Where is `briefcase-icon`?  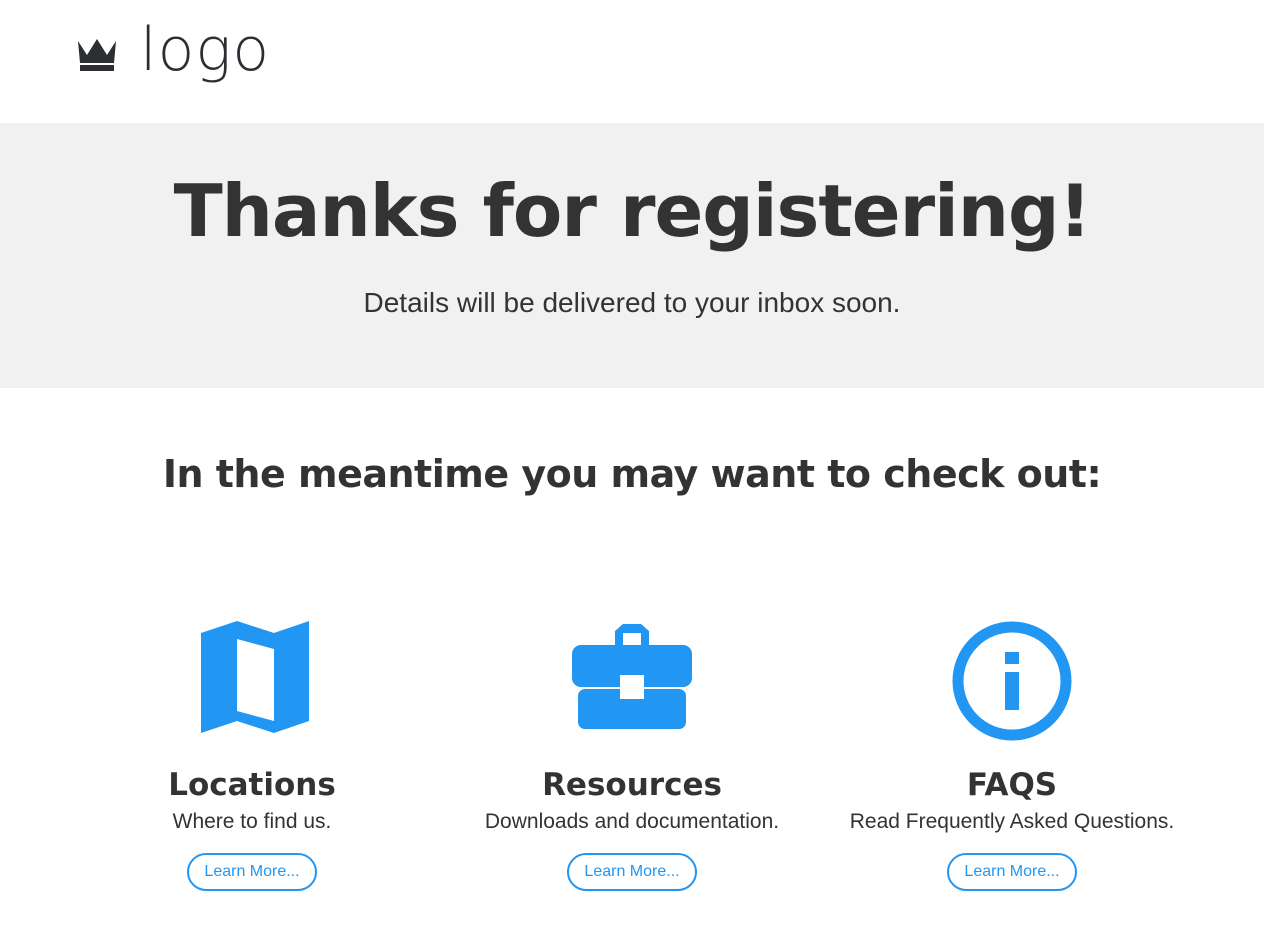 briefcase-icon is located at coordinates (632, 676).